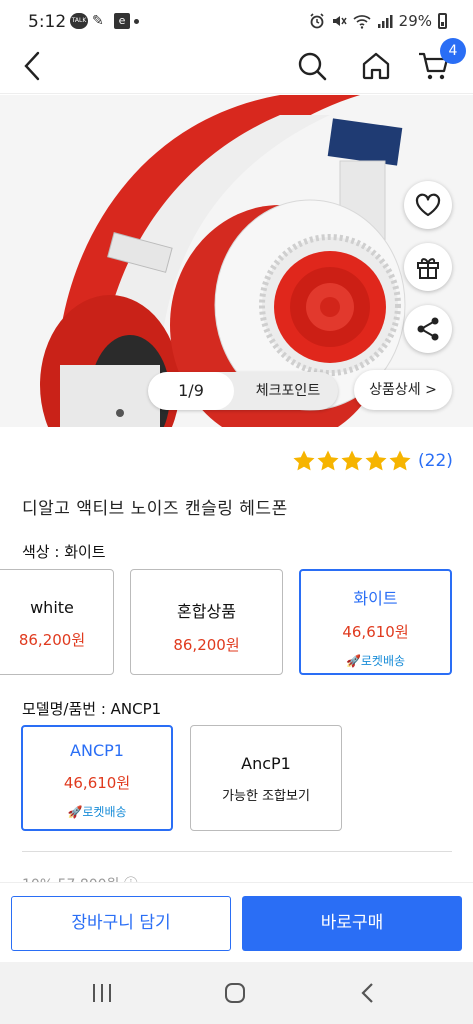  Describe the element at coordinates (206, 611) in the screenshot. I see `choice-name: 혼합상품` at that location.